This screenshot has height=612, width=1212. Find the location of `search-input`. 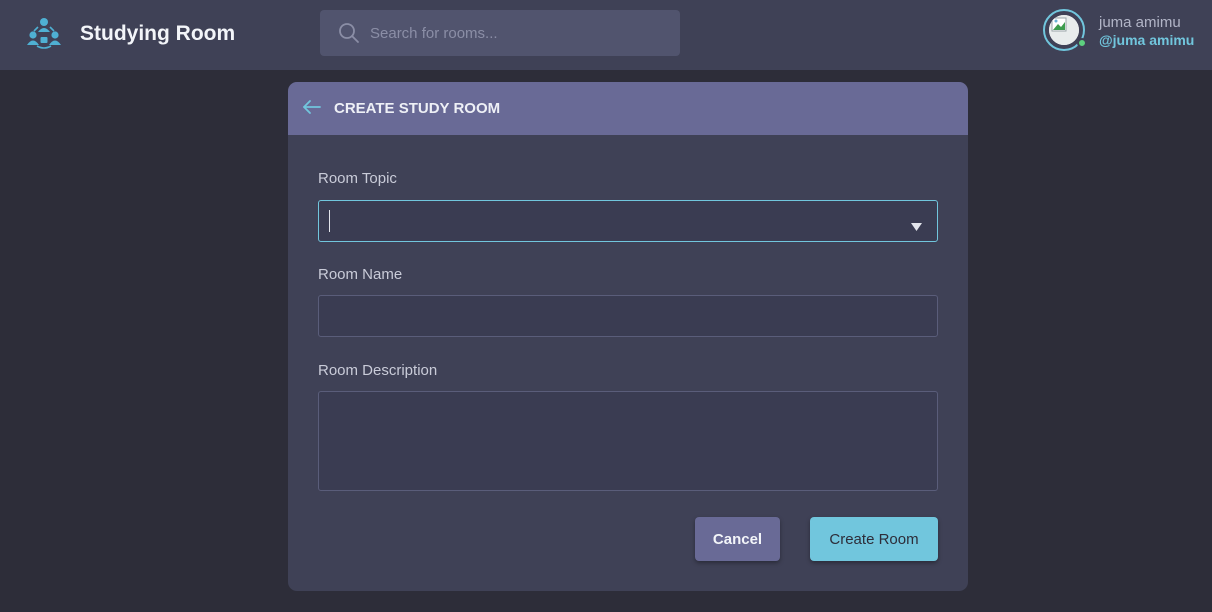

search-input is located at coordinates (520, 33).